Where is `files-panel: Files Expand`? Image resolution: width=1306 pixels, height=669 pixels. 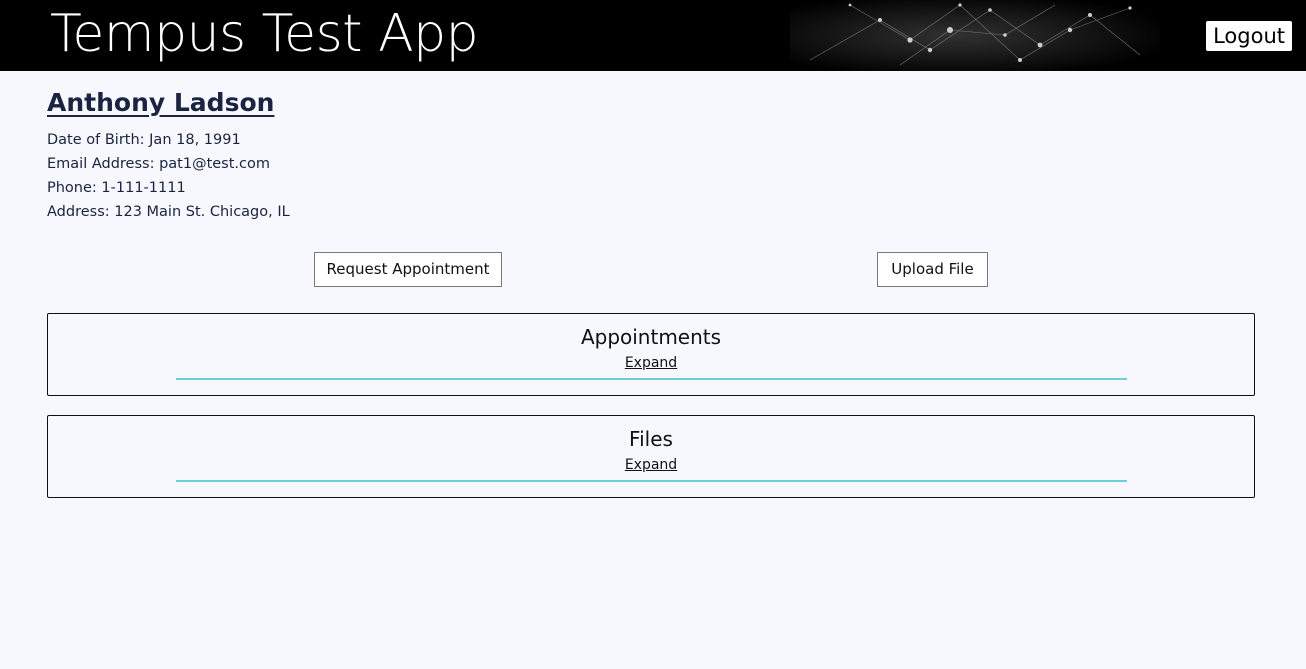 files-panel: Files Expand is located at coordinates (651, 456).